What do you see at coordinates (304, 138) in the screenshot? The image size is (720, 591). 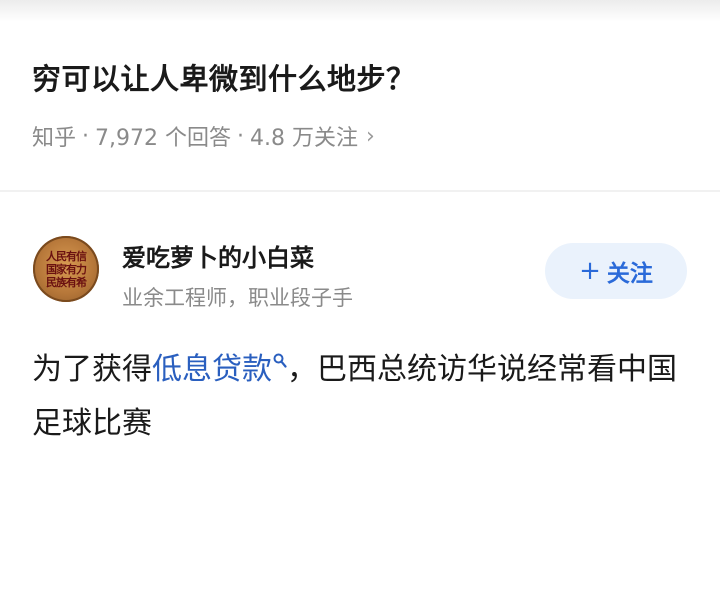 I see `follower-count: 4.8 万关注` at bounding box center [304, 138].